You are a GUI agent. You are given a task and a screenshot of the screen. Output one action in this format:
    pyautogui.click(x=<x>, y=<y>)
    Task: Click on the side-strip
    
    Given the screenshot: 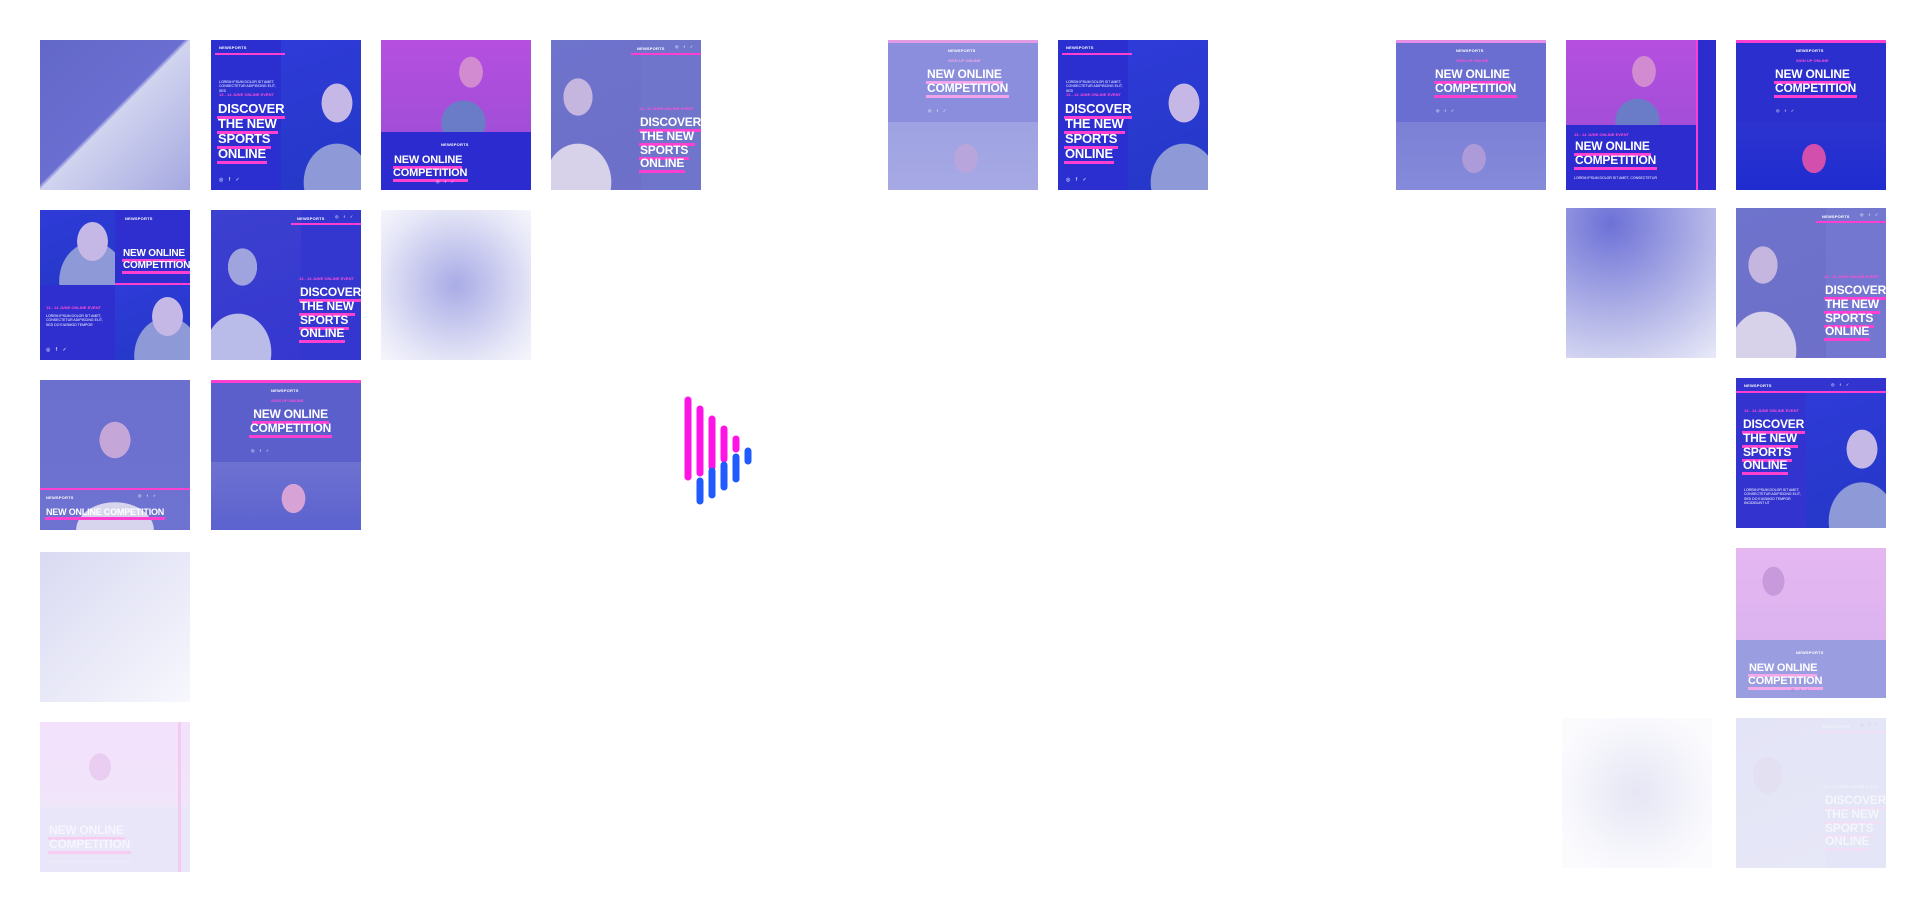 What is the action you would take?
    pyautogui.click(x=1707, y=115)
    